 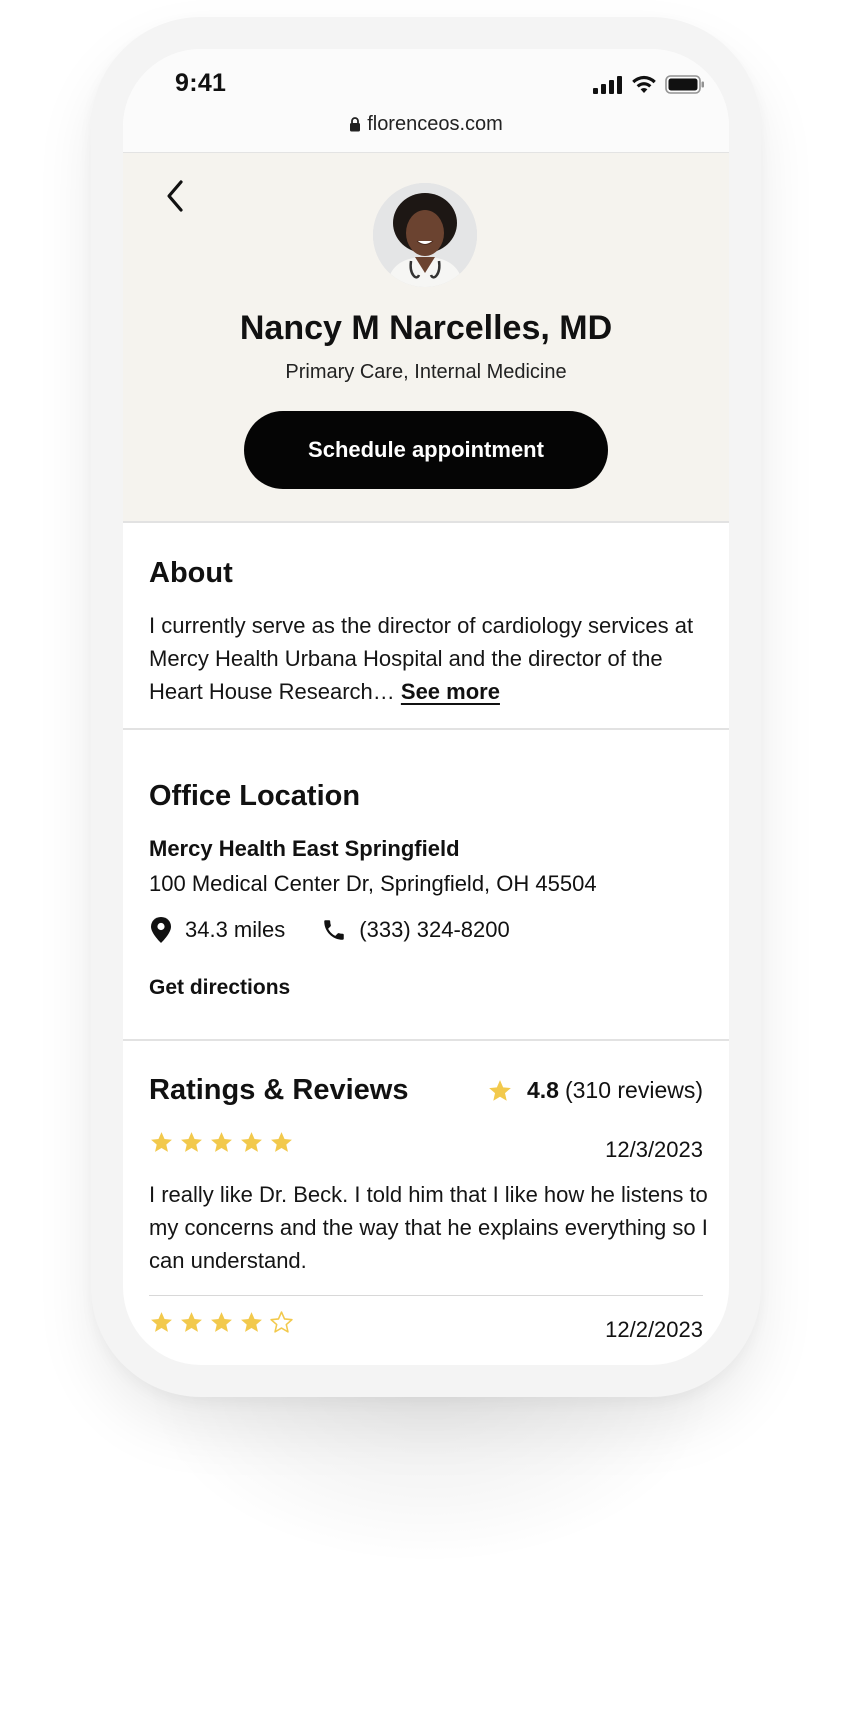 What do you see at coordinates (426, 1040) in the screenshot?
I see `office-divider` at bounding box center [426, 1040].